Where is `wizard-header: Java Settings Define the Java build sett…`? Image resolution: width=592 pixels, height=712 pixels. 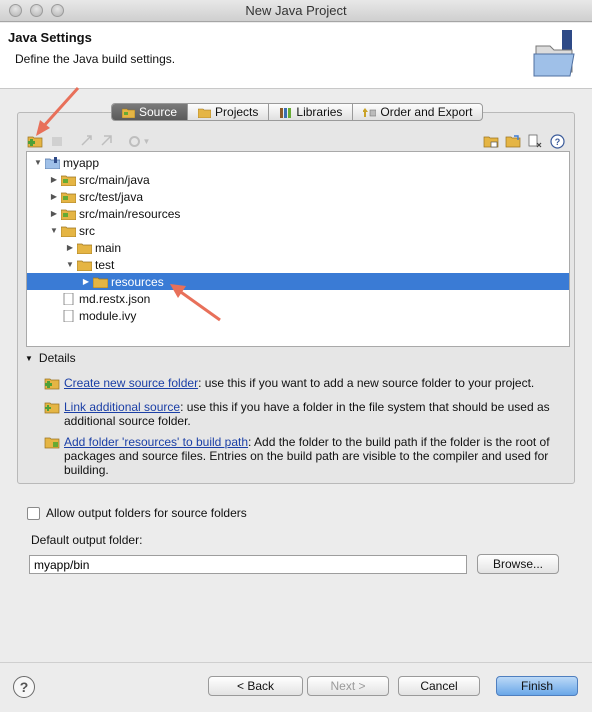 wizard-header: Java Settings Define the Java build sett… is located at coordinates (296, 56).